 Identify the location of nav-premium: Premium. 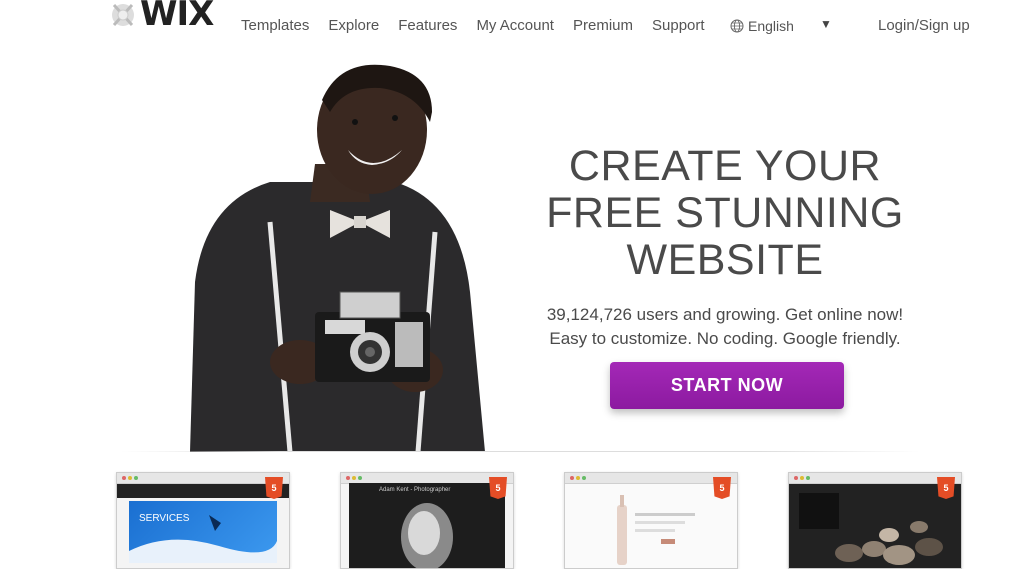
(603, 25).